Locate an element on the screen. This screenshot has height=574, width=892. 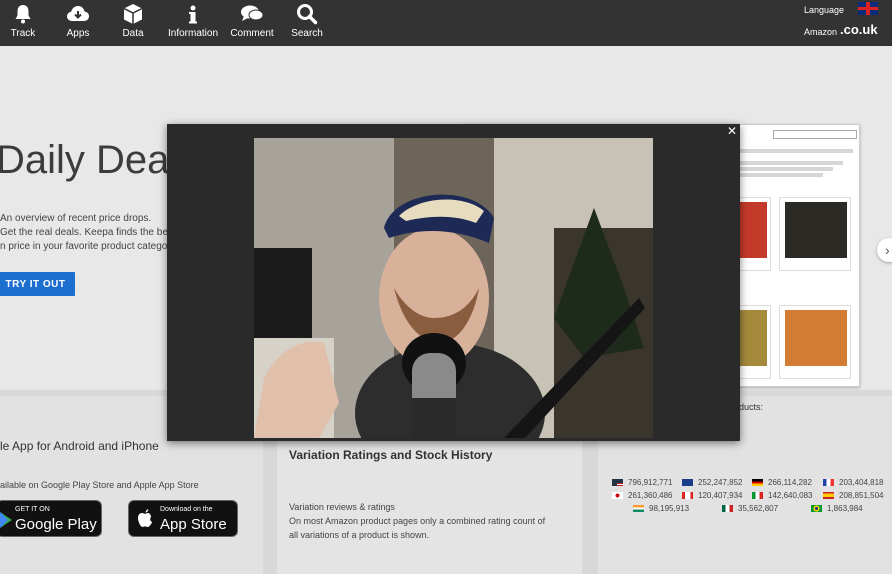
hero-desc-line: Get the real deals. Keepa finds the best is located at coordinates (88, 232).